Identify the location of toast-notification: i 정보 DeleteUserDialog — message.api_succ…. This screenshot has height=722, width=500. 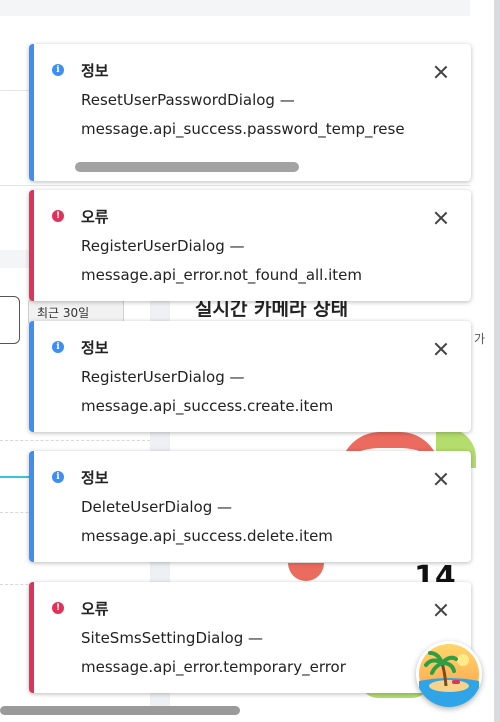
(250, 506).